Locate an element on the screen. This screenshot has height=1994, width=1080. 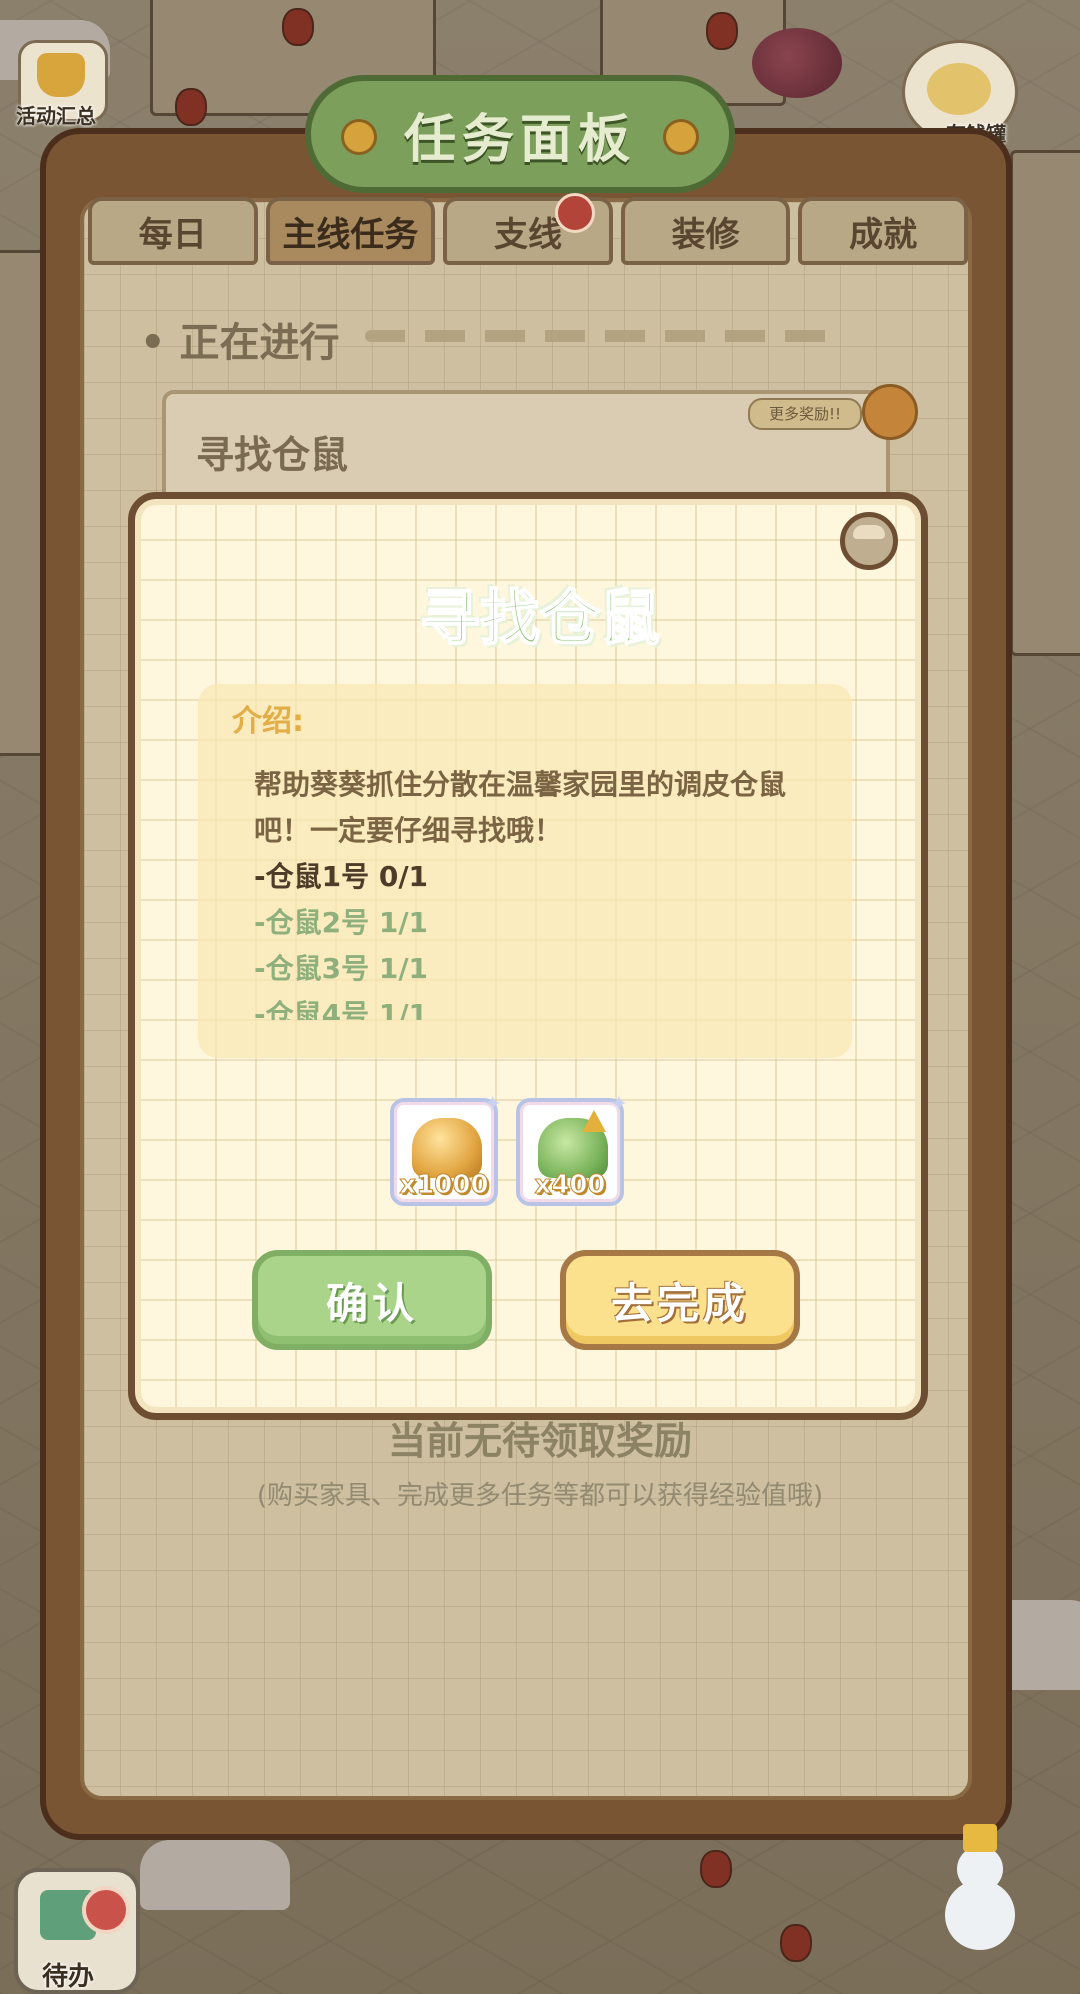
piggy-bank-icon is located at coordinates (959, 89).